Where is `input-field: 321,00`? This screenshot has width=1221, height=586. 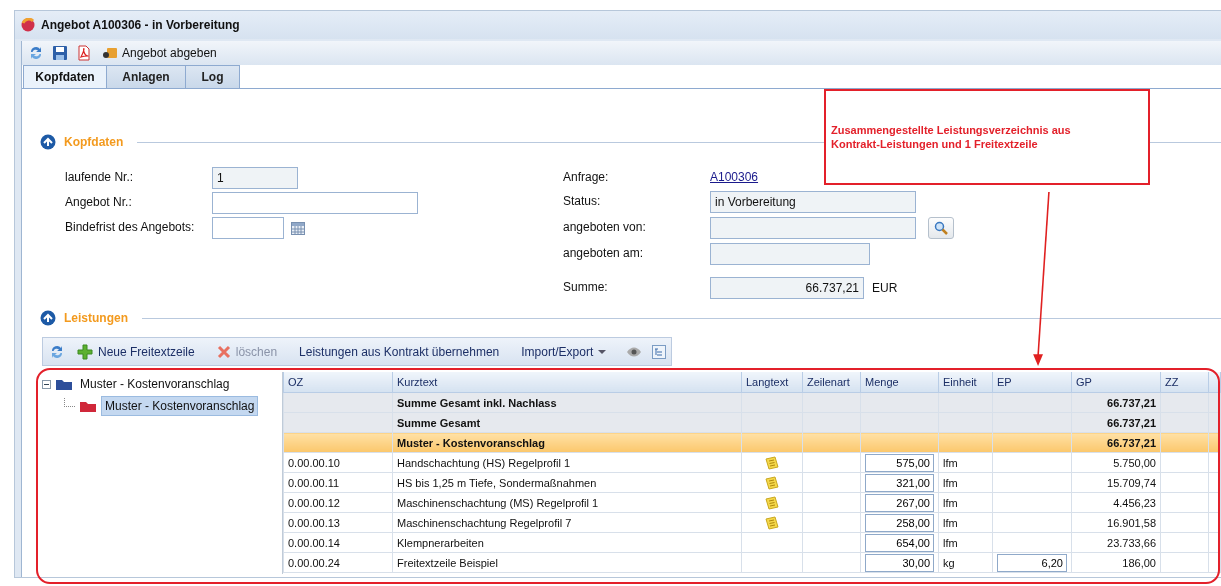
input-field: 321,00 is located at coordinates (899, 482).